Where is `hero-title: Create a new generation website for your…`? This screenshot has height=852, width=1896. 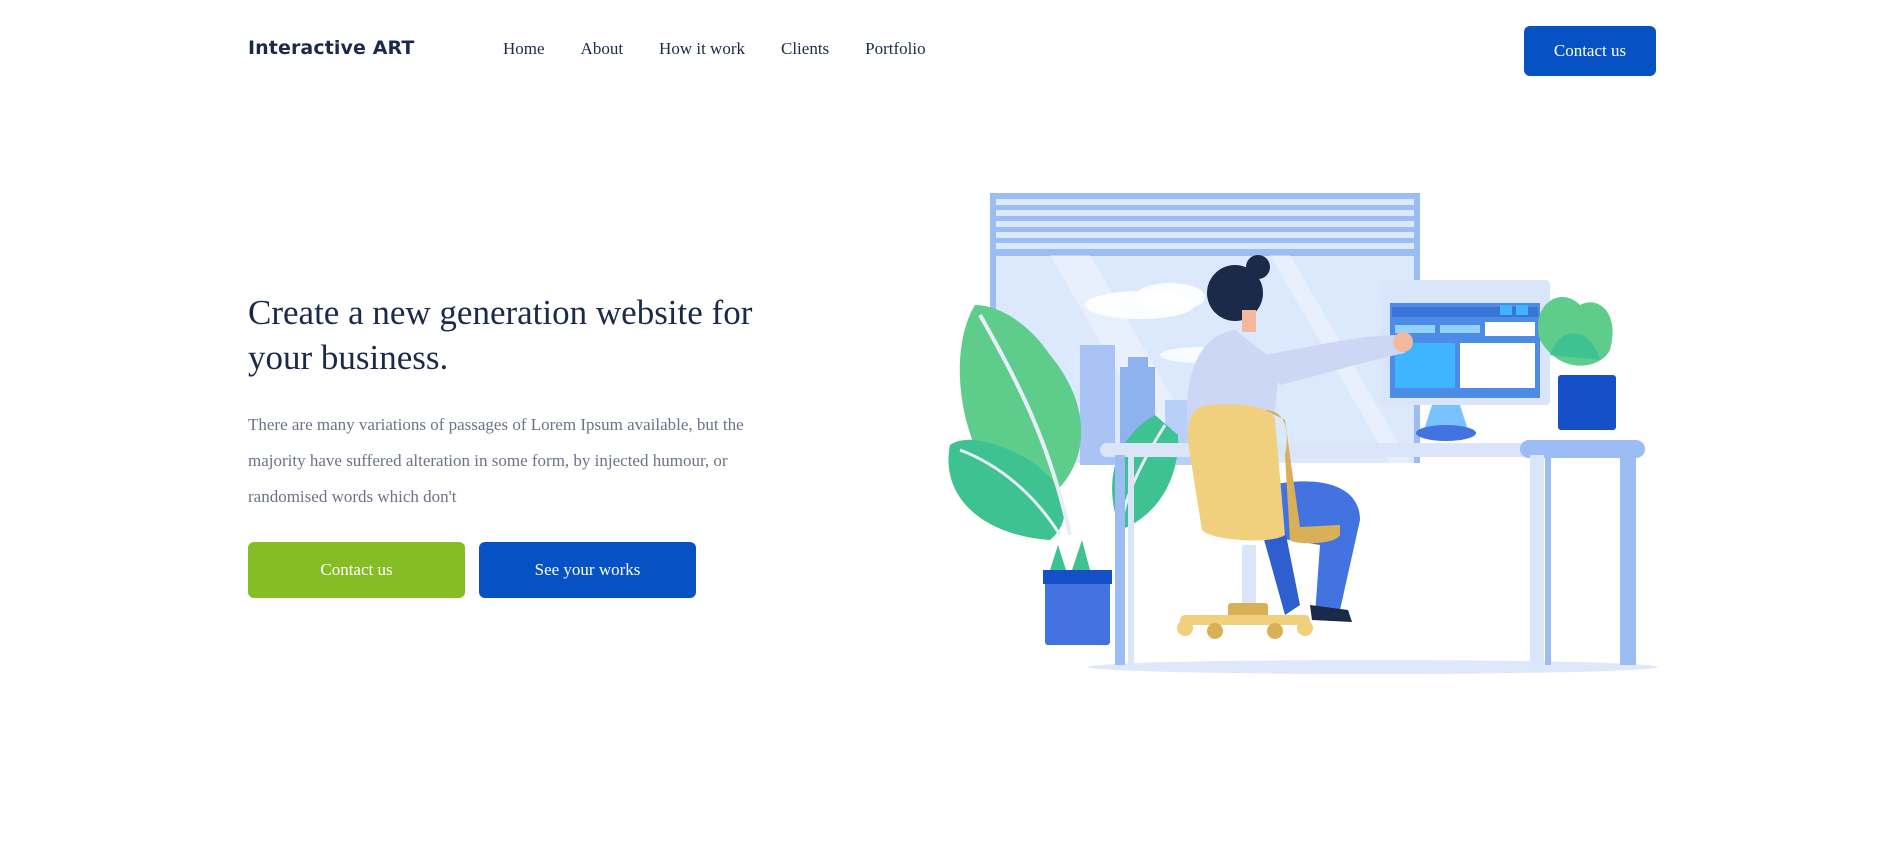 hero-title: Create a new generation website for your… is located at coordinates (500, 335).